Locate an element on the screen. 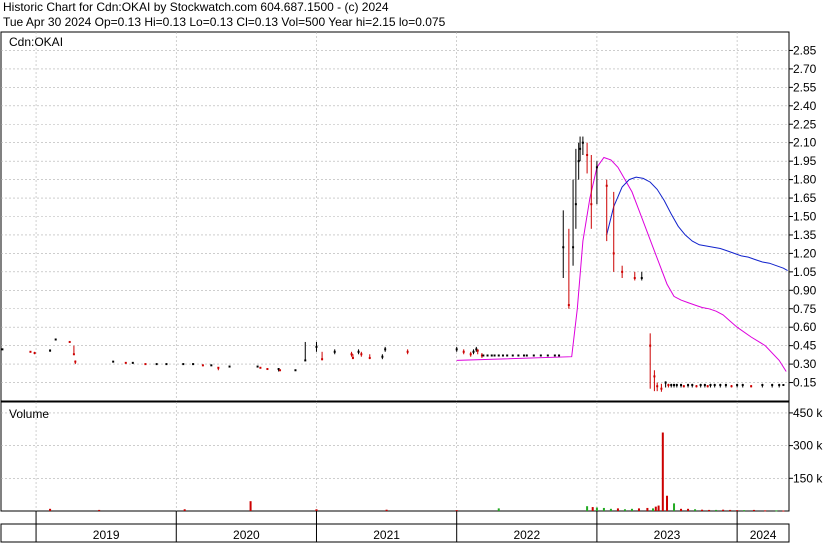  price-y-tick-label: 1.65 is located at coordinates (805, 198).